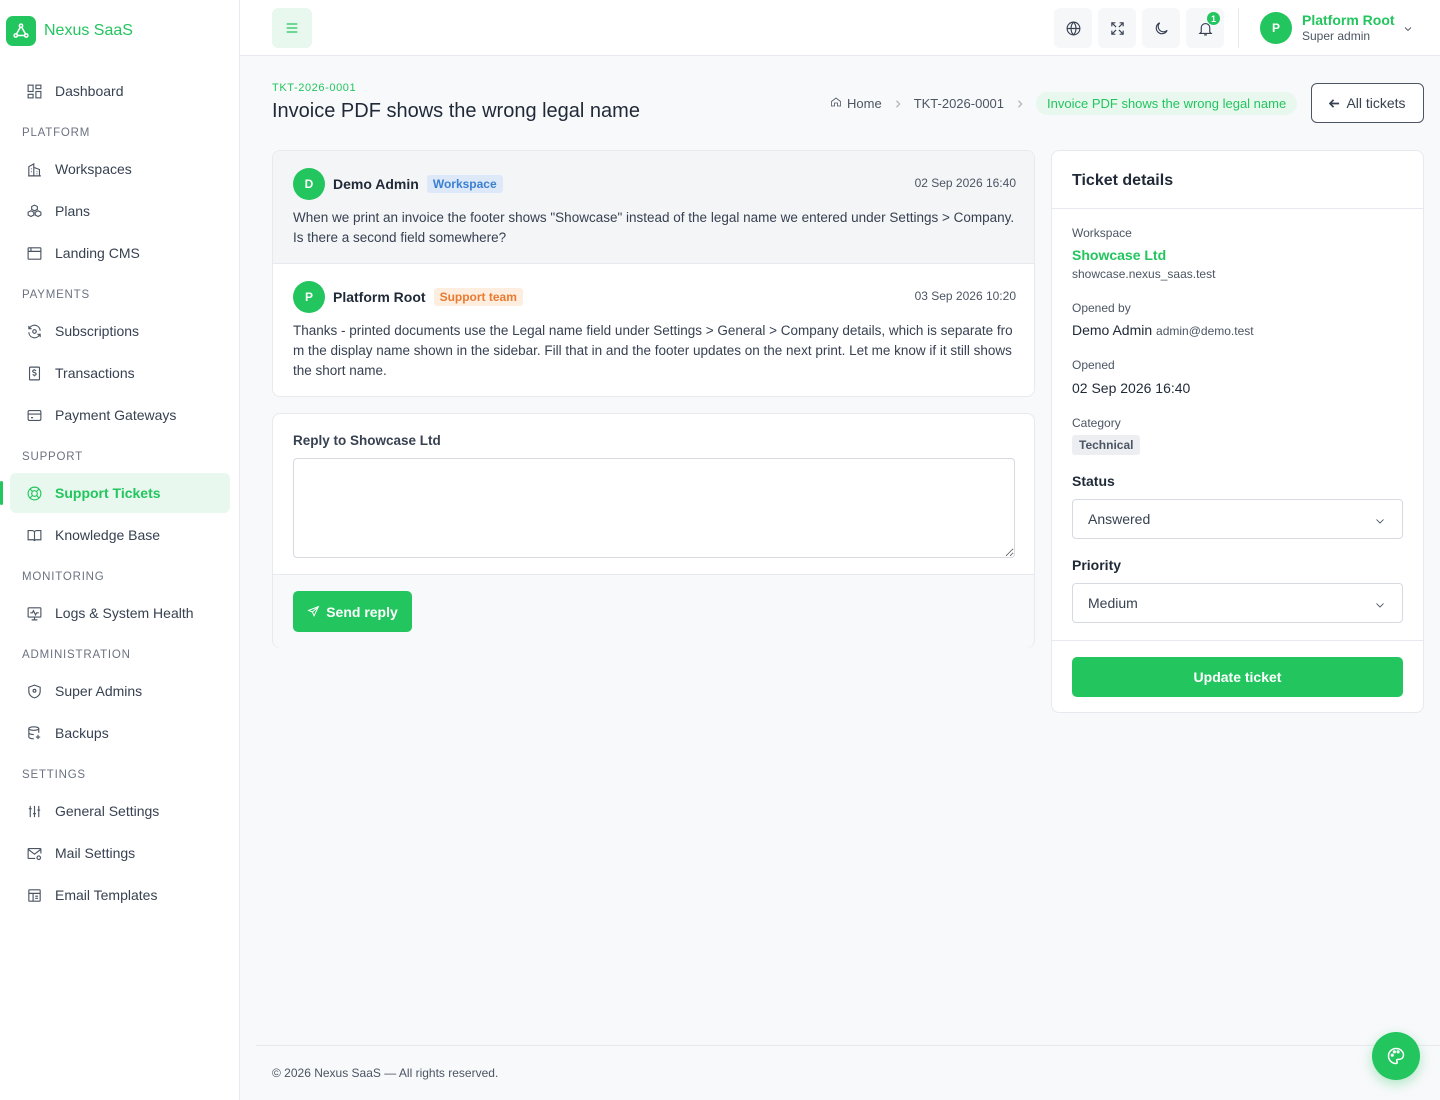  Describe the element at coordinates (959, 103) in the screenshot. I see `breadcrumb-ticket: TKT-2026-0001` at that location.